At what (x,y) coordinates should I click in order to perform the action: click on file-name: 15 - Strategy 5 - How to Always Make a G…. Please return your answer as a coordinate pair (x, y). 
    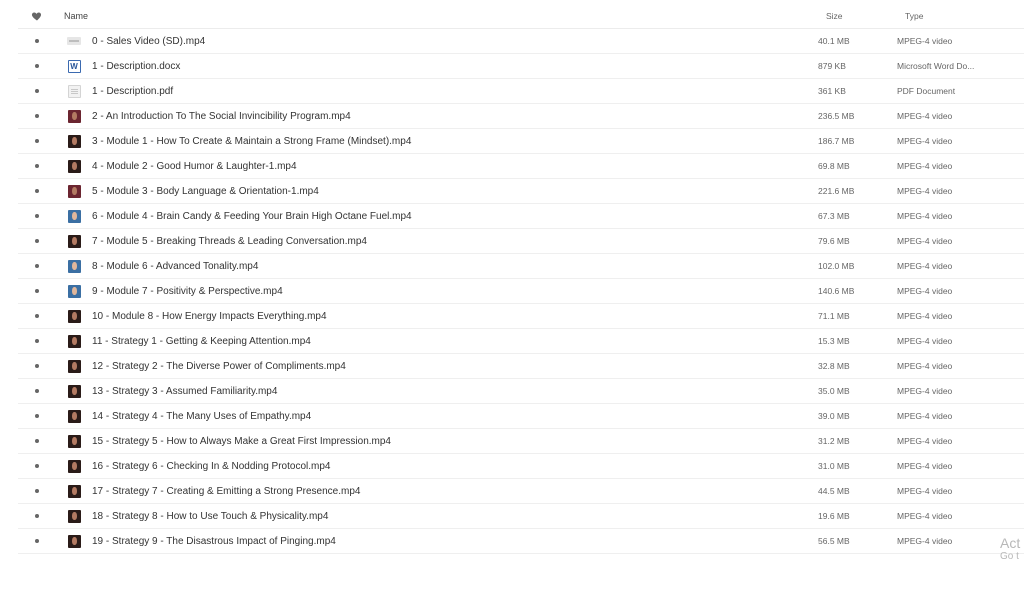
    Looking at the image, I should click on (455, 441).